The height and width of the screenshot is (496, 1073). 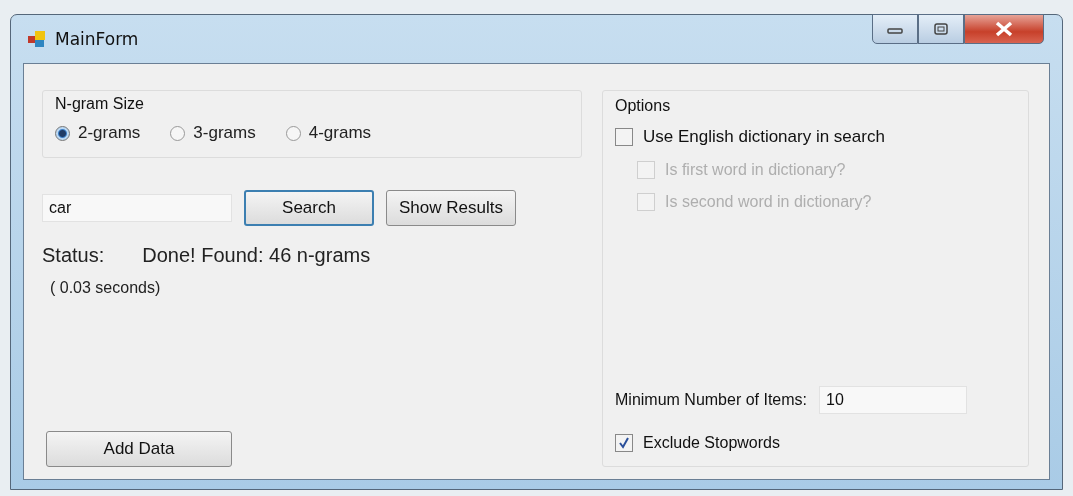 I want to click on checkbox-option: Use English dictionary in search, so click(x=814, y=137).